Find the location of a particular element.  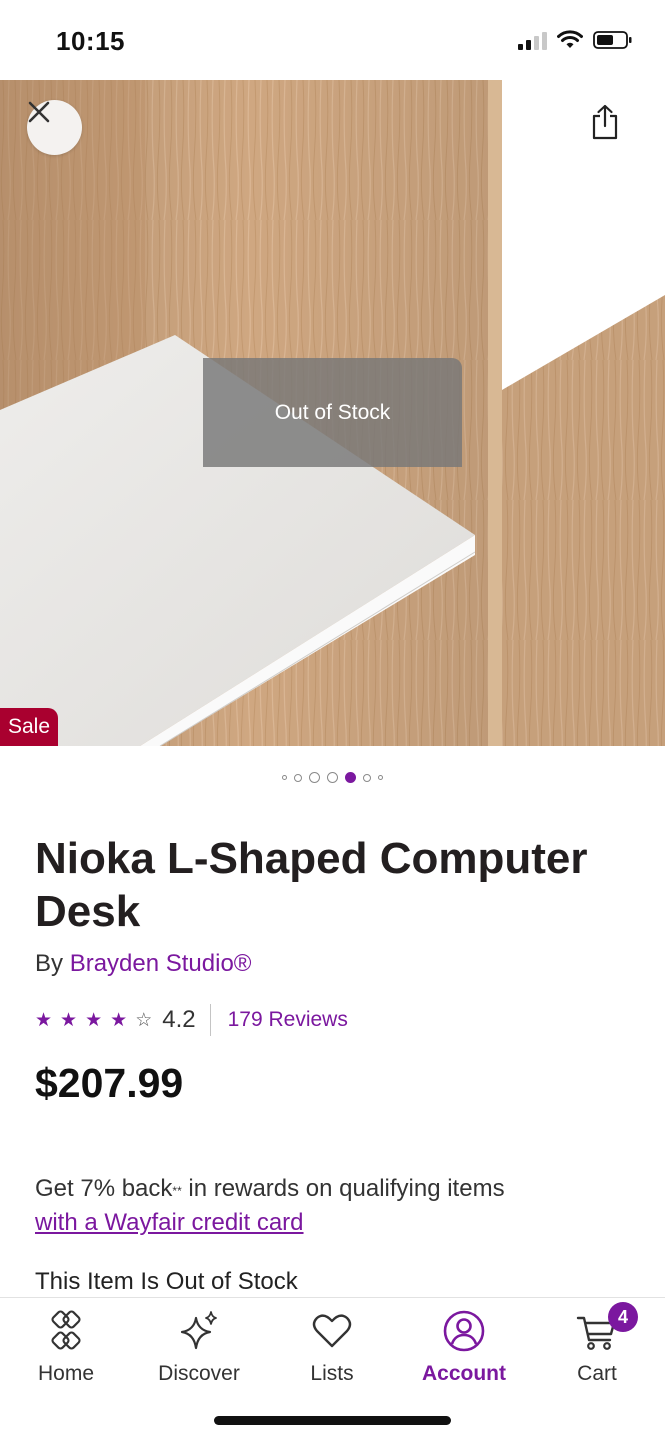

heart-icon is located at coordinates (332, 1331).